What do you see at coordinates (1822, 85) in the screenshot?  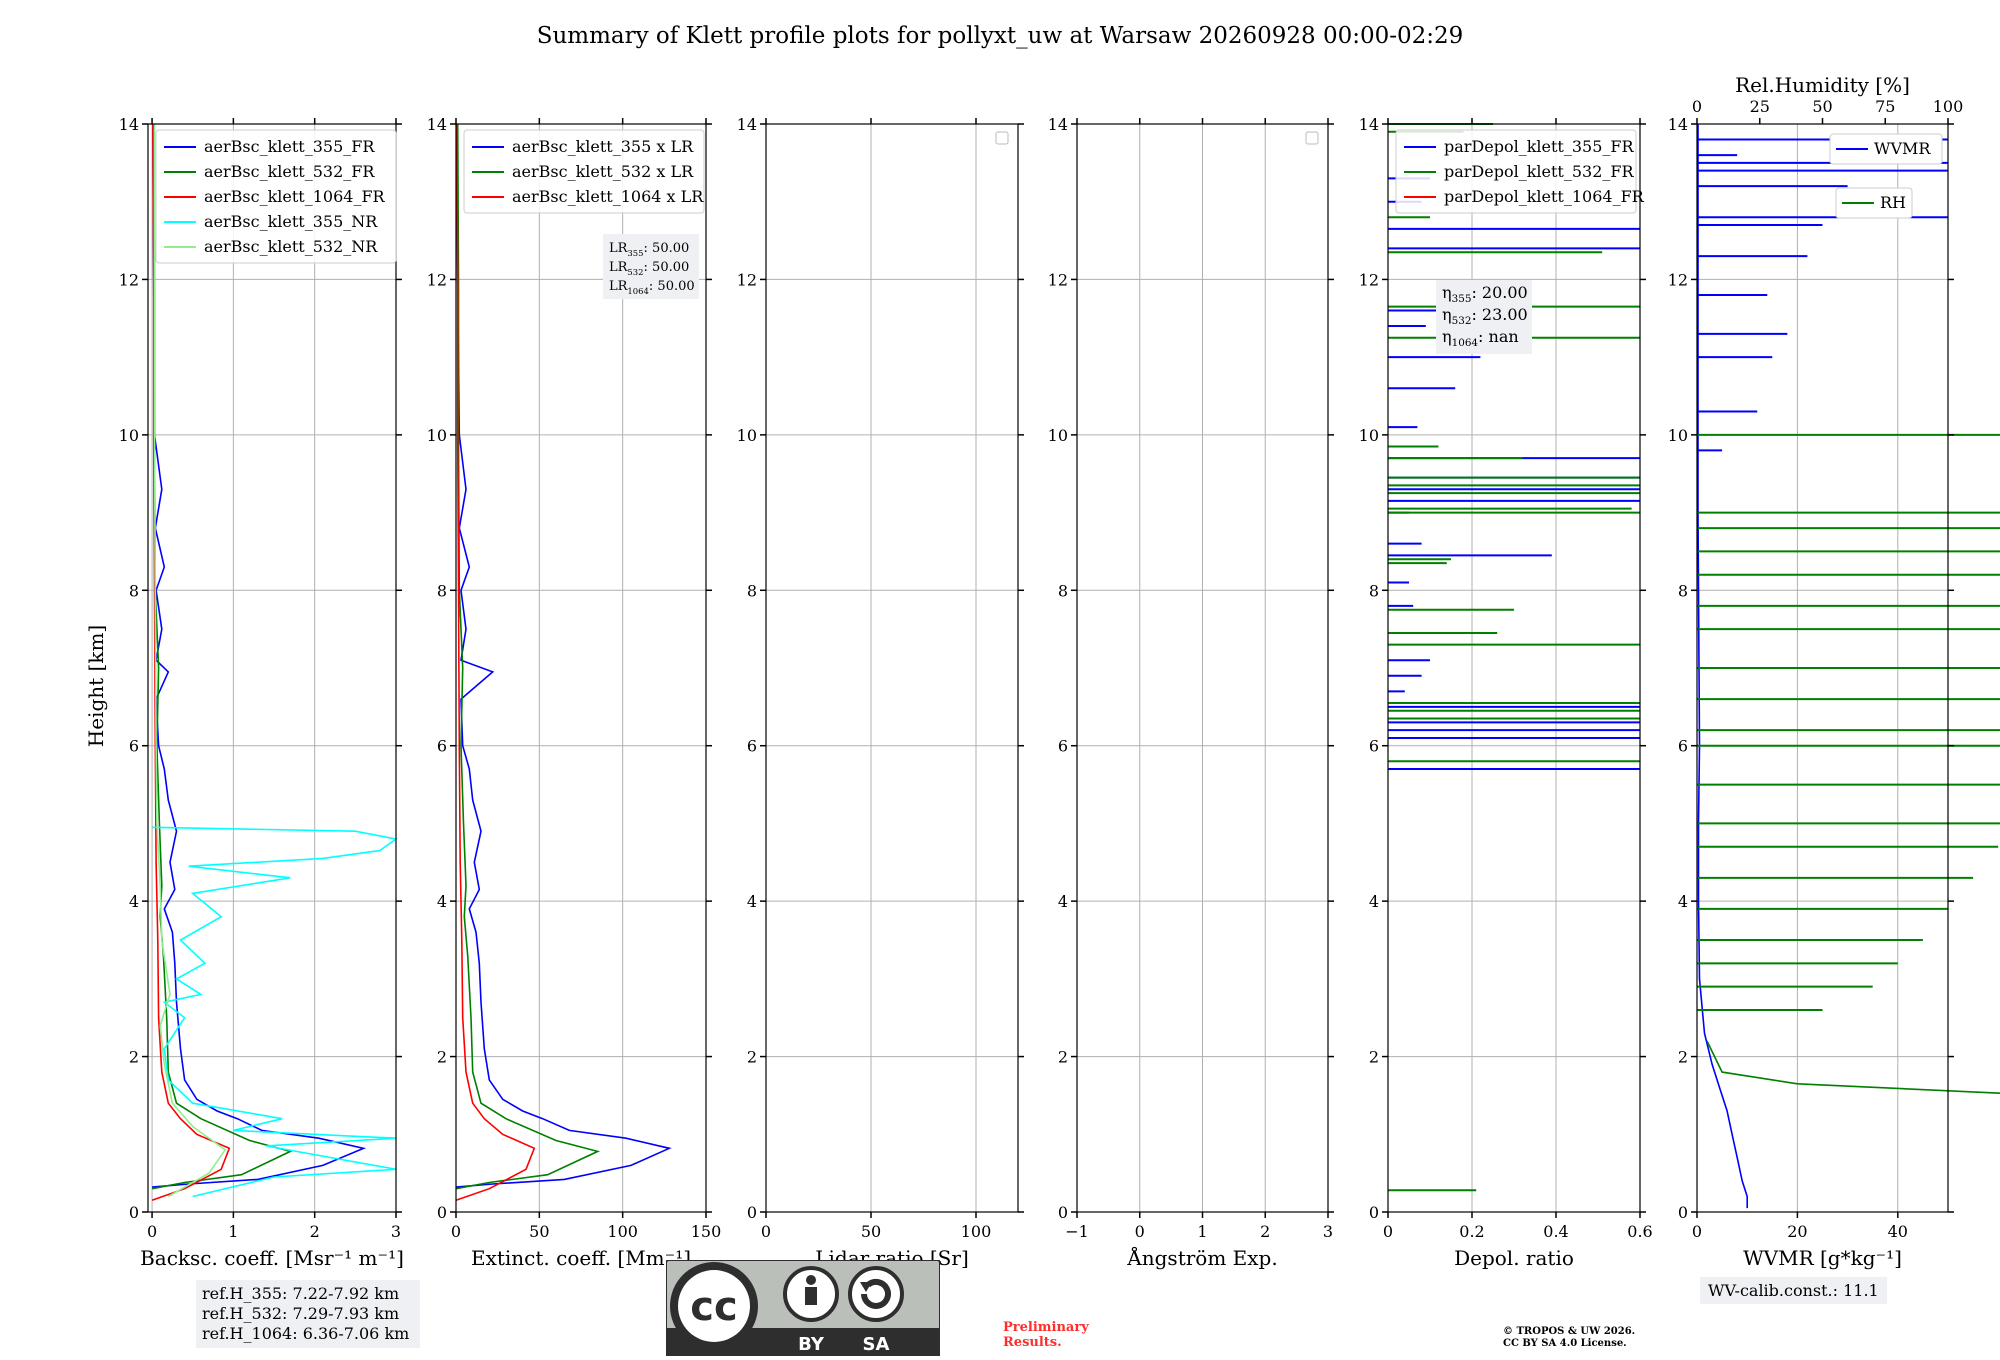 I see `x2-axis-label: Rel.Humidity [%]` at bounding box center [1822, 85].